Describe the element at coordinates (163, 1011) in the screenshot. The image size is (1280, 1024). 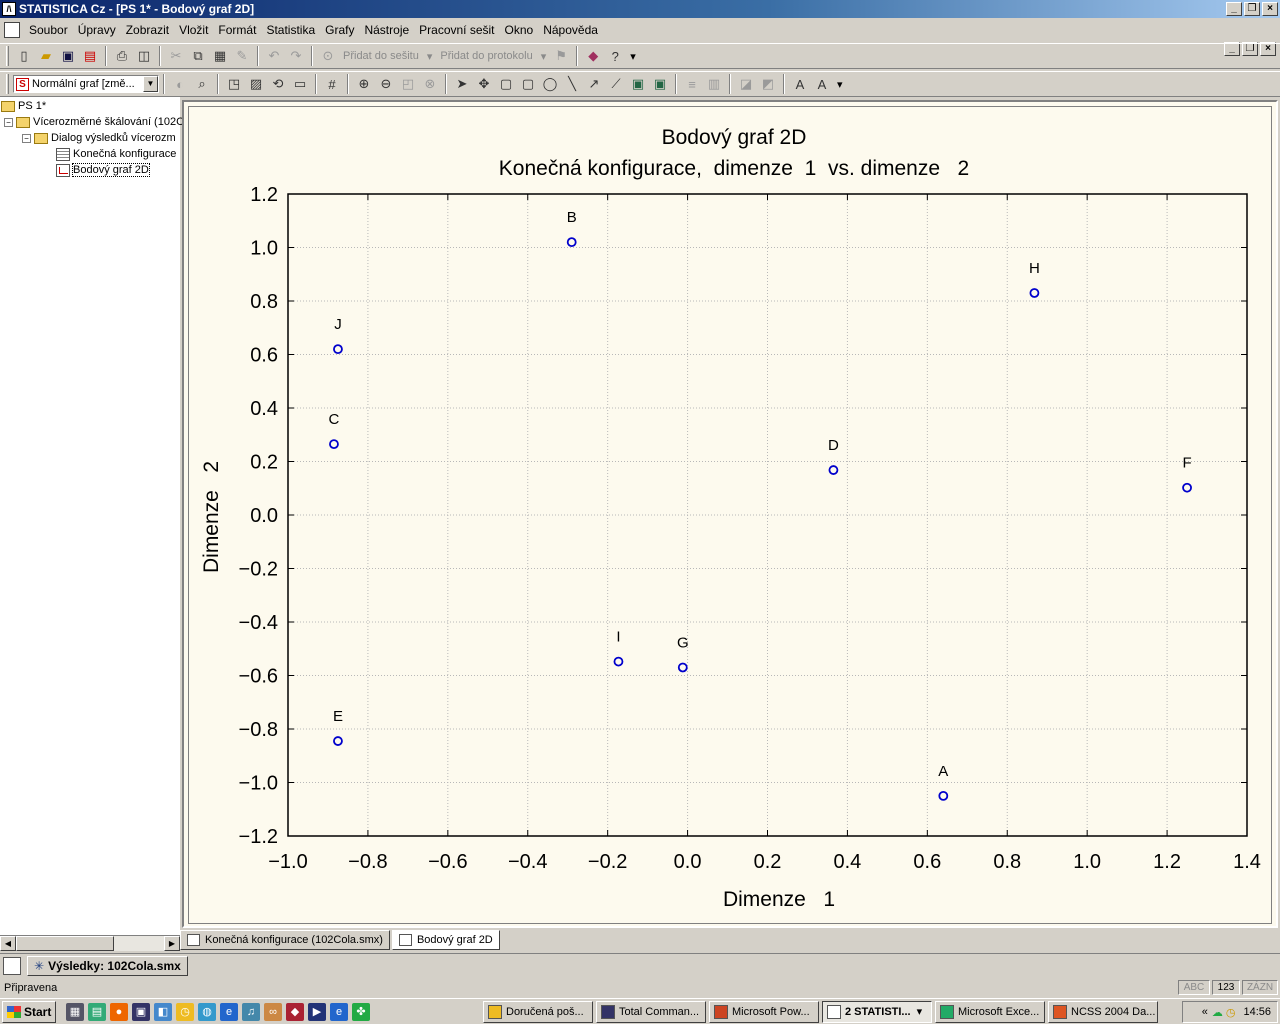
I see `quicklaunch-app-icon: ◧` at that location.